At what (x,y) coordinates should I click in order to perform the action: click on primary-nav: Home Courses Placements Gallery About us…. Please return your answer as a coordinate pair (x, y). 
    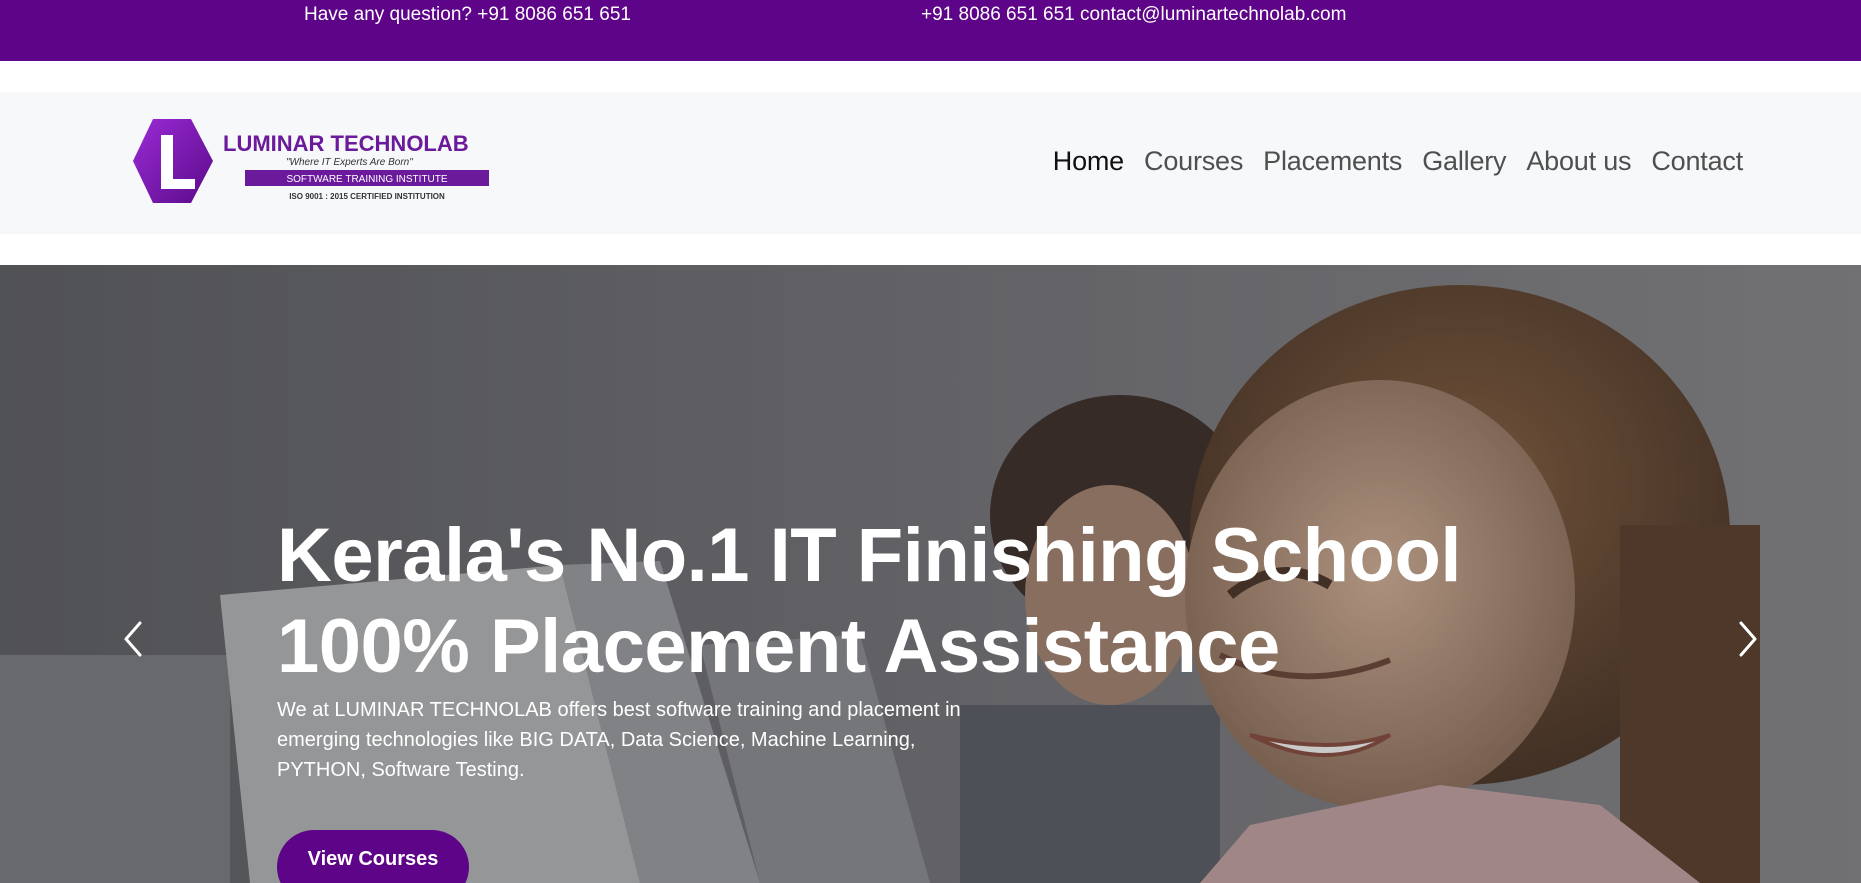
    Looking at the image, I should click on (1388, 161).